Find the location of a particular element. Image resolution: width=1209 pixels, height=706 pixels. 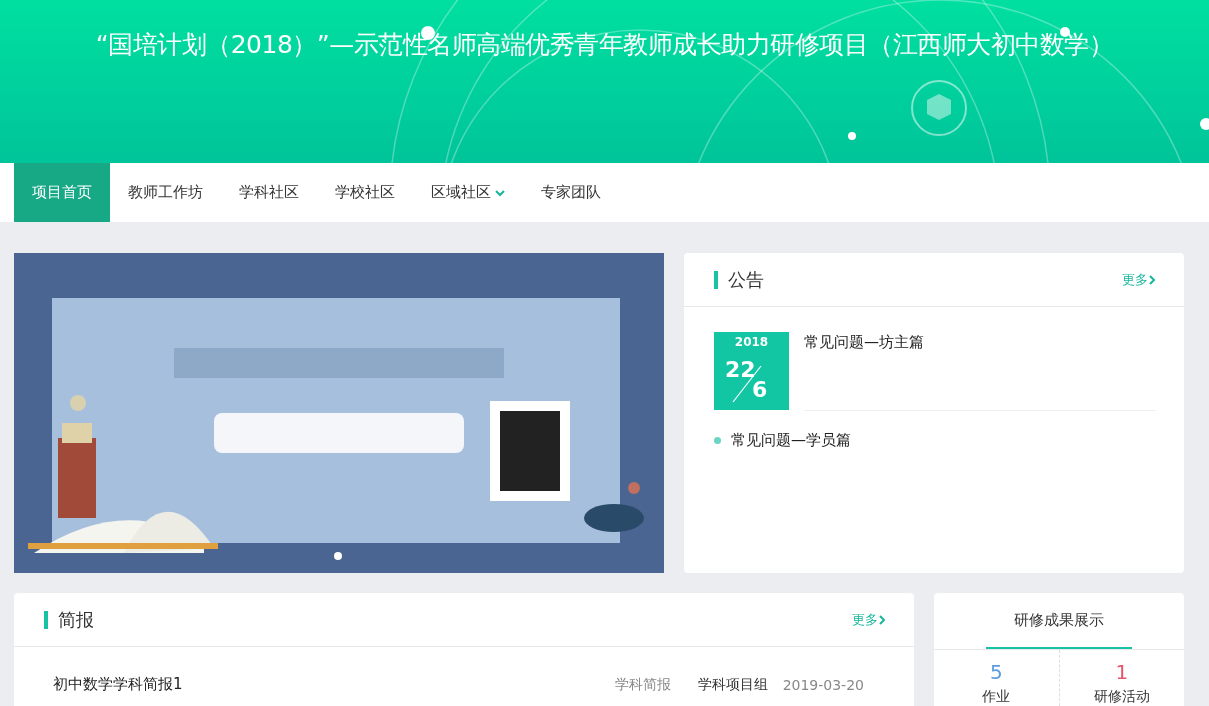

briefing-link: 初中数学学科简报1 is located at coordinates (334, 684).